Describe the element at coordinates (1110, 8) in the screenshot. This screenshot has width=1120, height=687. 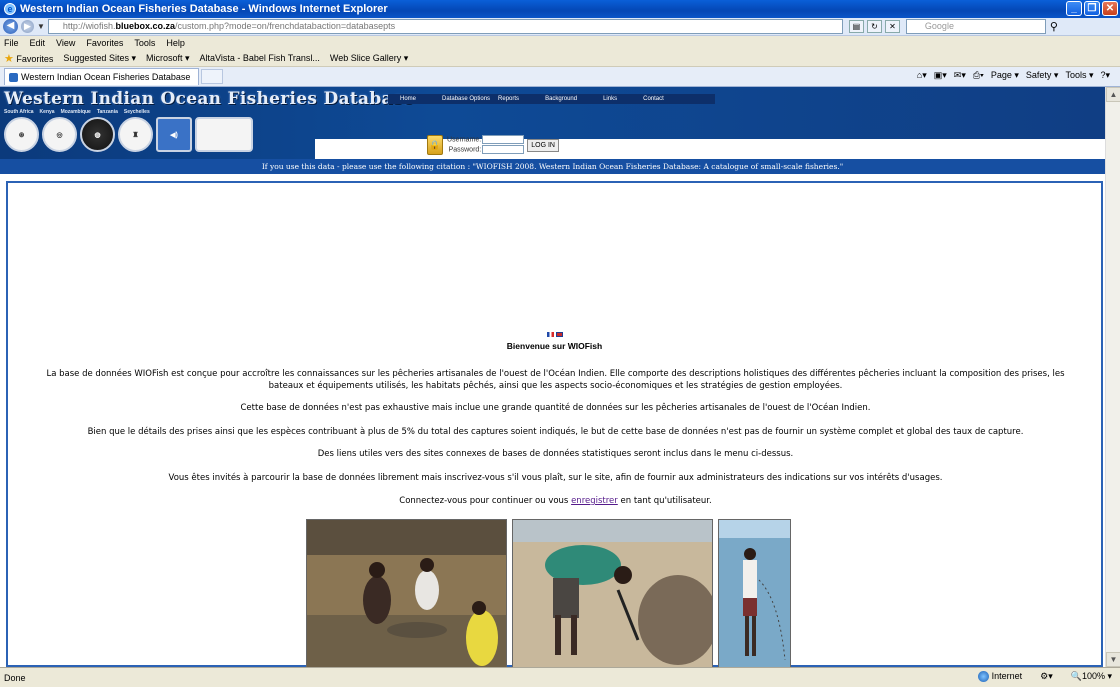
I see `close-button: ✕` at that location.